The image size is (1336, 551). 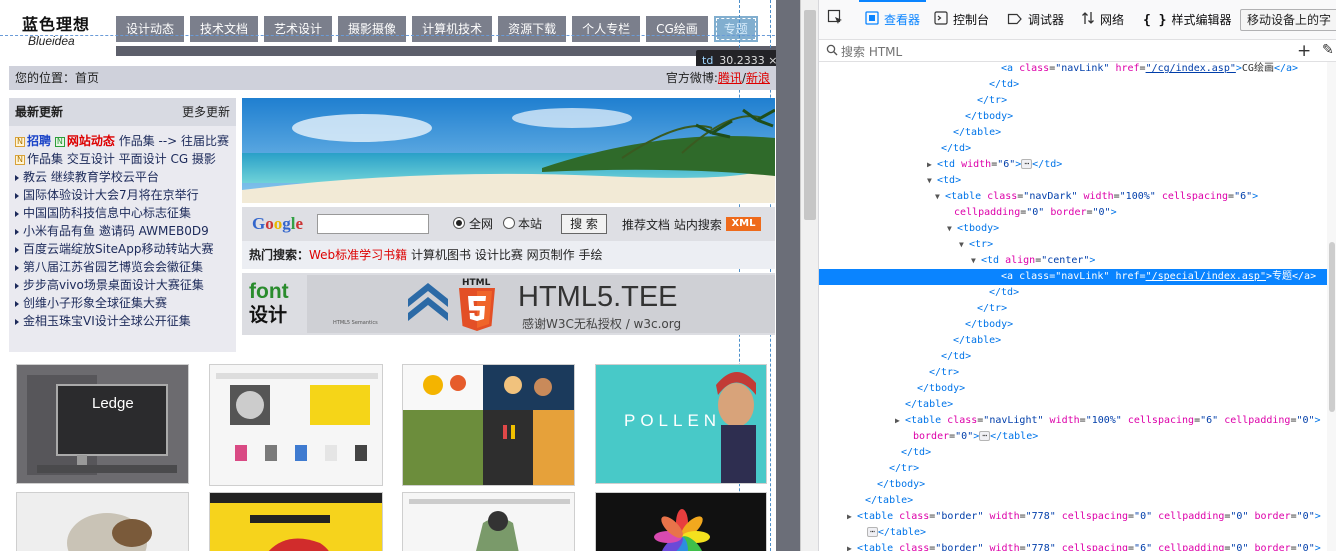 What do you see at coordinates (372, 29) in the screenshot?
I see `nav-photography: 摄影摄像` at bounding box center [372, 29].